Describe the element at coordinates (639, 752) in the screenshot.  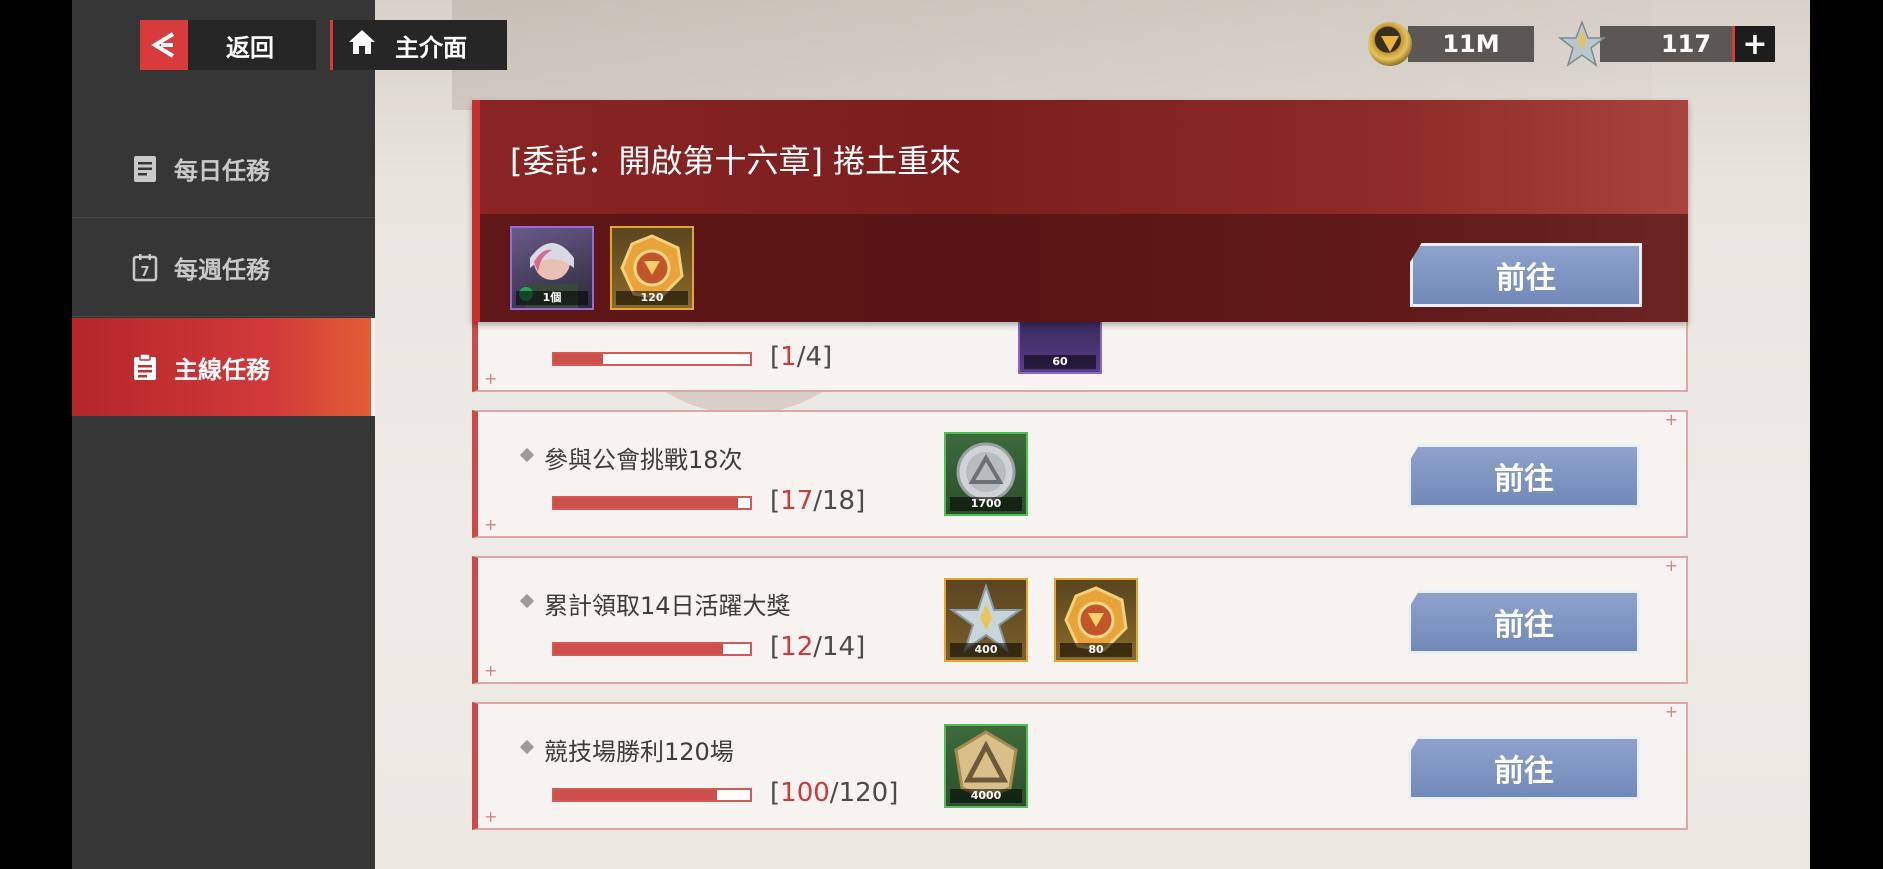
I see `mission-name: 競技場勝利120場` at that location.